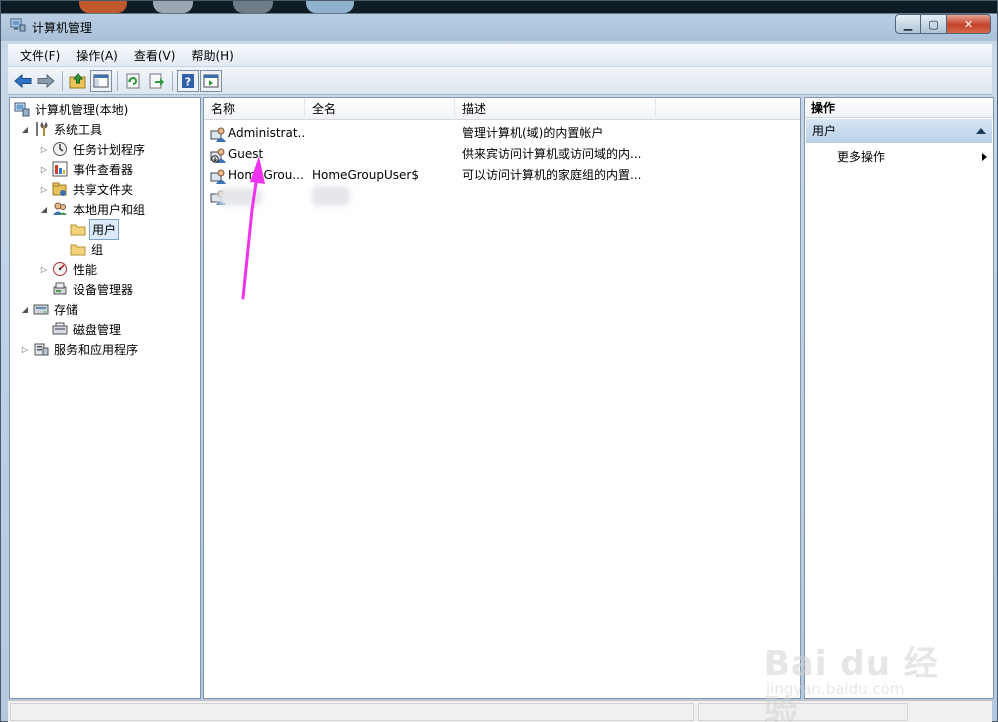 This screenshot has width=998, height=722. I want to click on actions-section-label: 用户, so click(824, 131).